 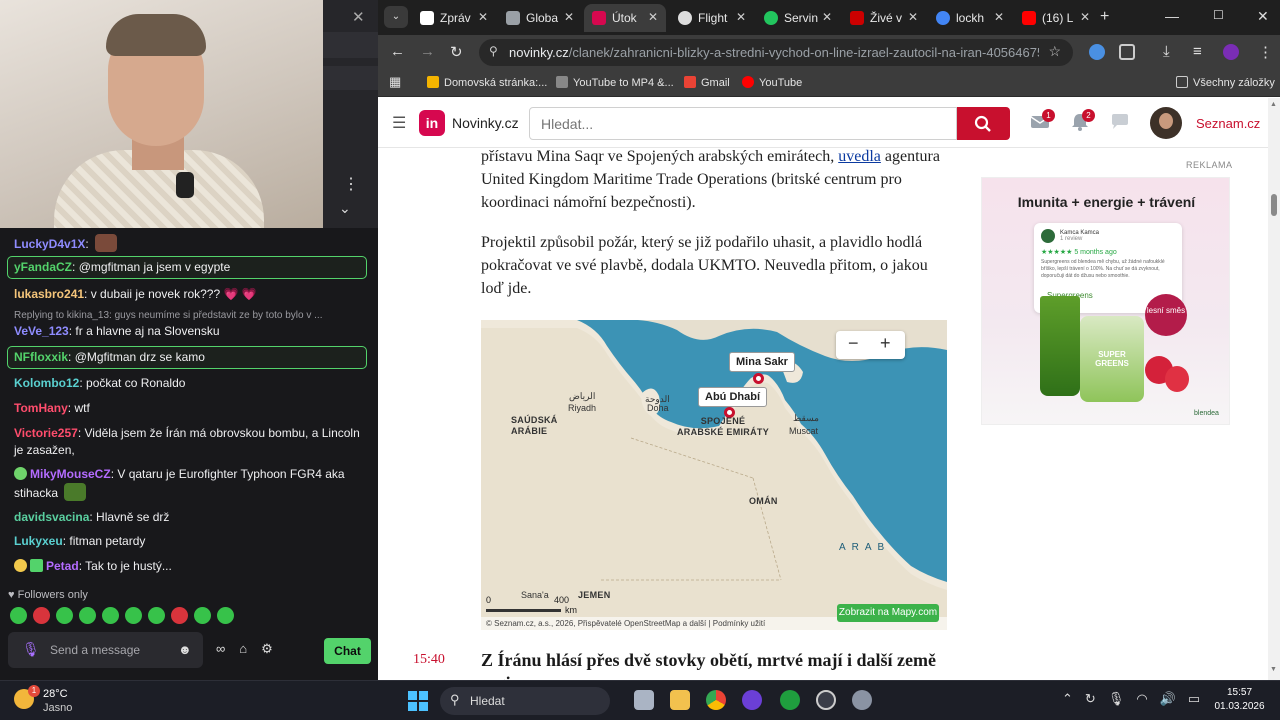 I want to click on tab: Globa ✕, so click(x=540, y=18).